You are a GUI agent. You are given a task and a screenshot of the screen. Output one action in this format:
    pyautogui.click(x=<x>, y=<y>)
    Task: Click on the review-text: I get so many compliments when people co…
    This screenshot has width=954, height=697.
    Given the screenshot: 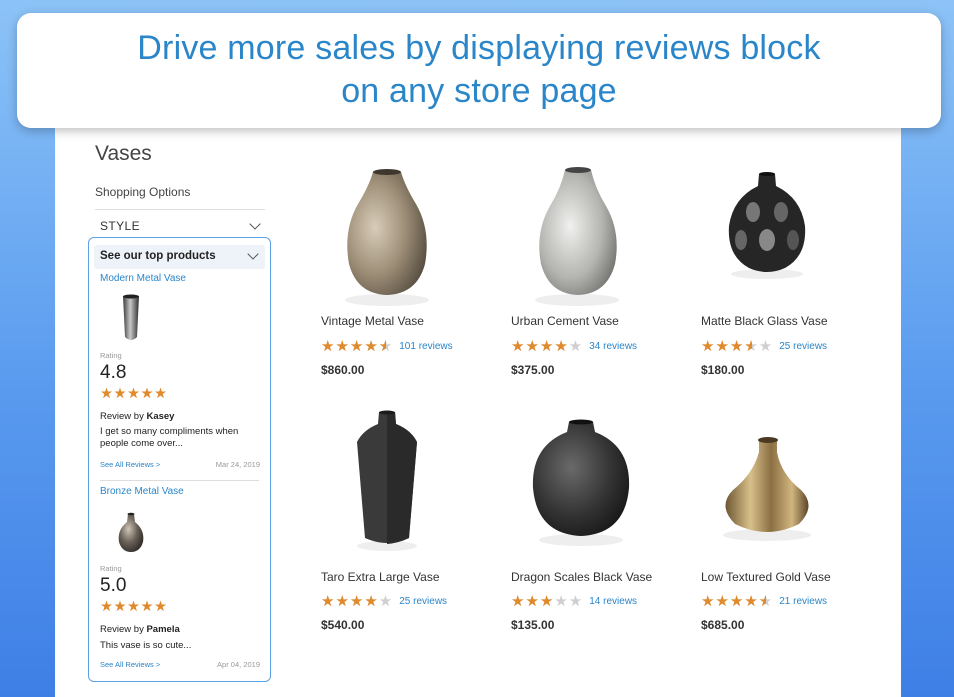 What is the action you would take?
    pyautogui.click(x=169, y=437)
    